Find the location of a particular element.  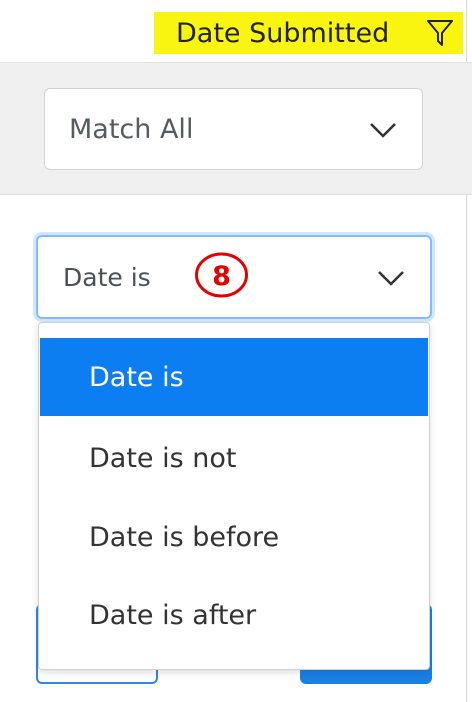

step-number-text: 8 is located at coordinates (221, 276).